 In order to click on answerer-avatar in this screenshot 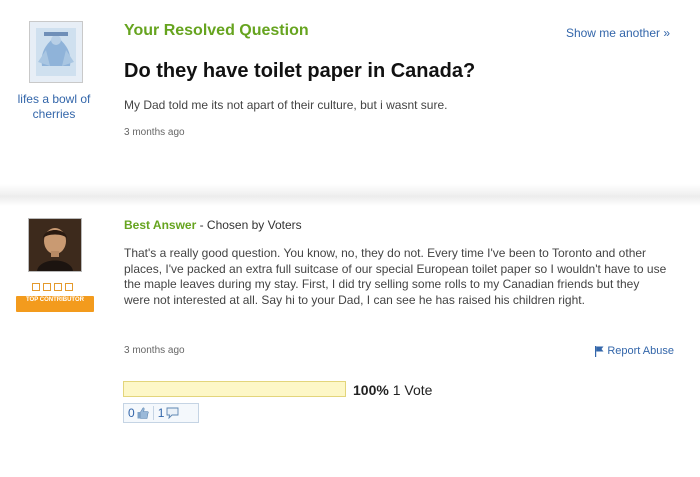, I will do `click(55, 245)`.